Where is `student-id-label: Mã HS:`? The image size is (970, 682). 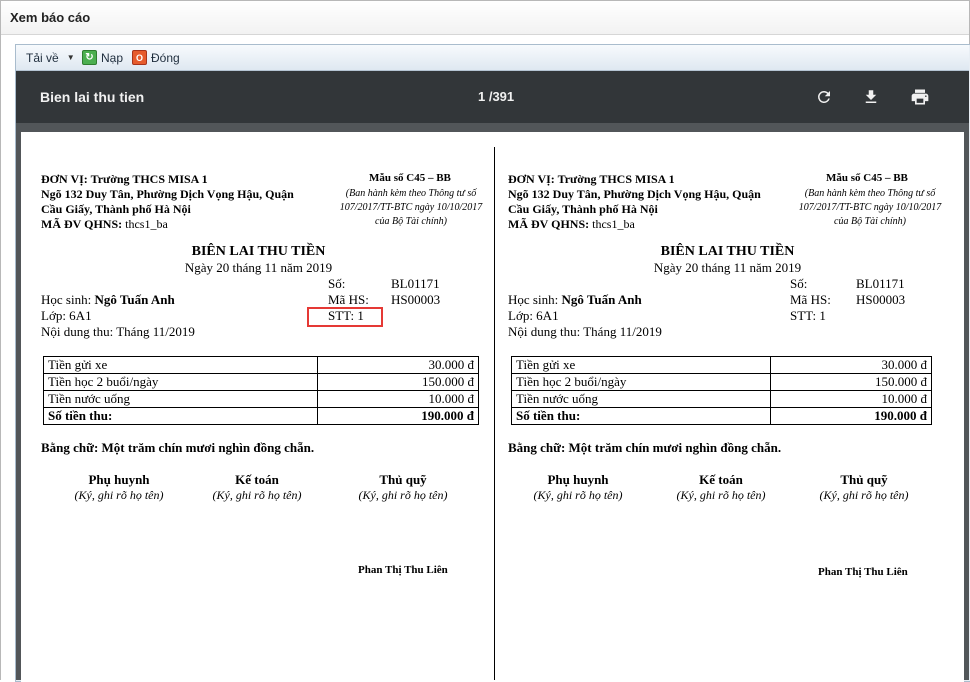
student-id-label: Mã HS: is located at coordinates (810, 299).